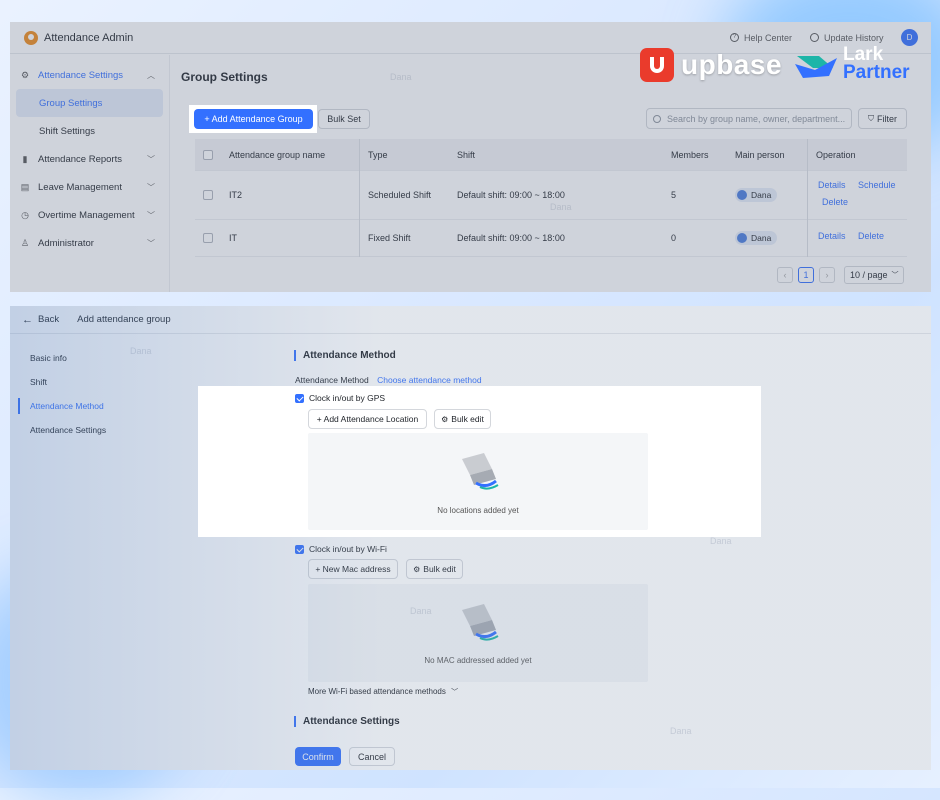 Image resolution: width=940 pixels, height=800 pixels. What do you see at coordinates (404, 195) in the screenshot?
I see `group-type: Scheduled Shift` at bounding box center [404, 195].